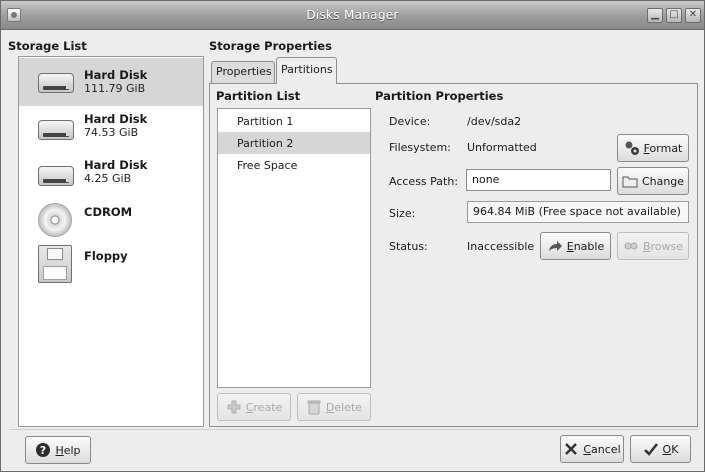  I want to click on partition-properties-header: Partition Properties, so click(439, 96).